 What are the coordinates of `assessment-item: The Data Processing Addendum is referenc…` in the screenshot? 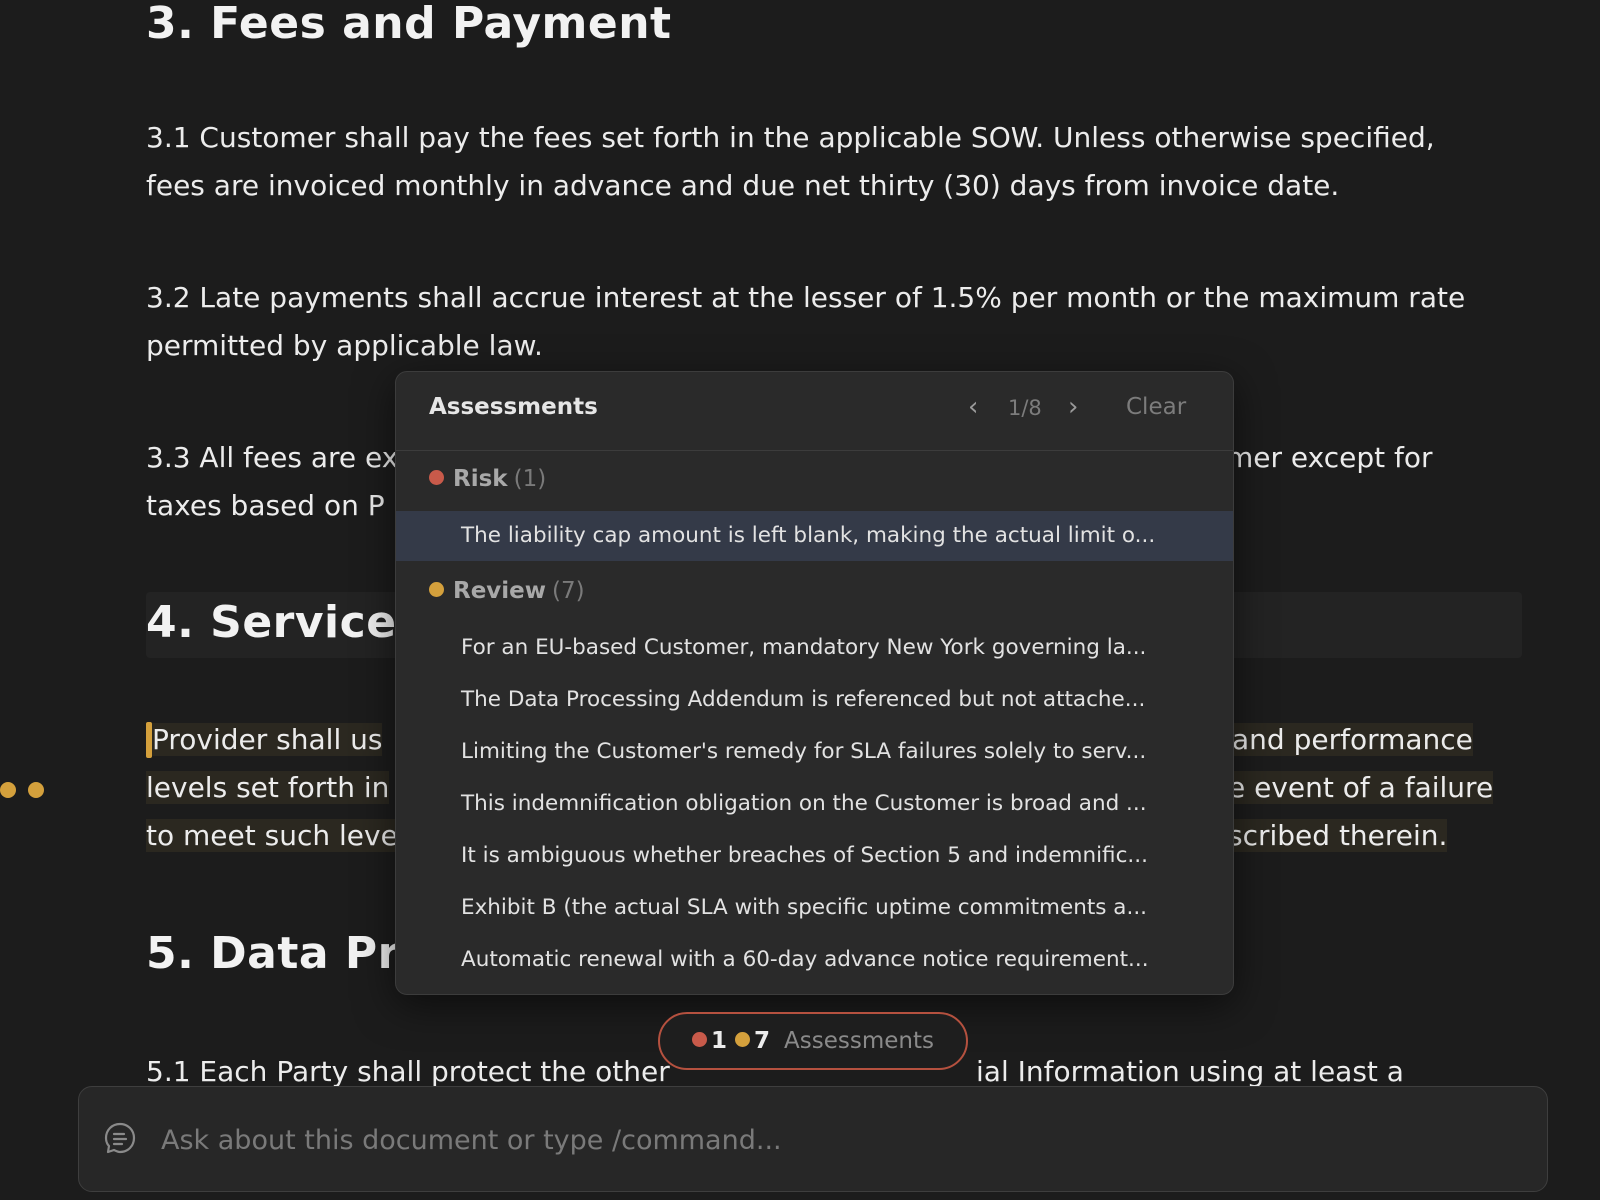 It's located at (814, 700).